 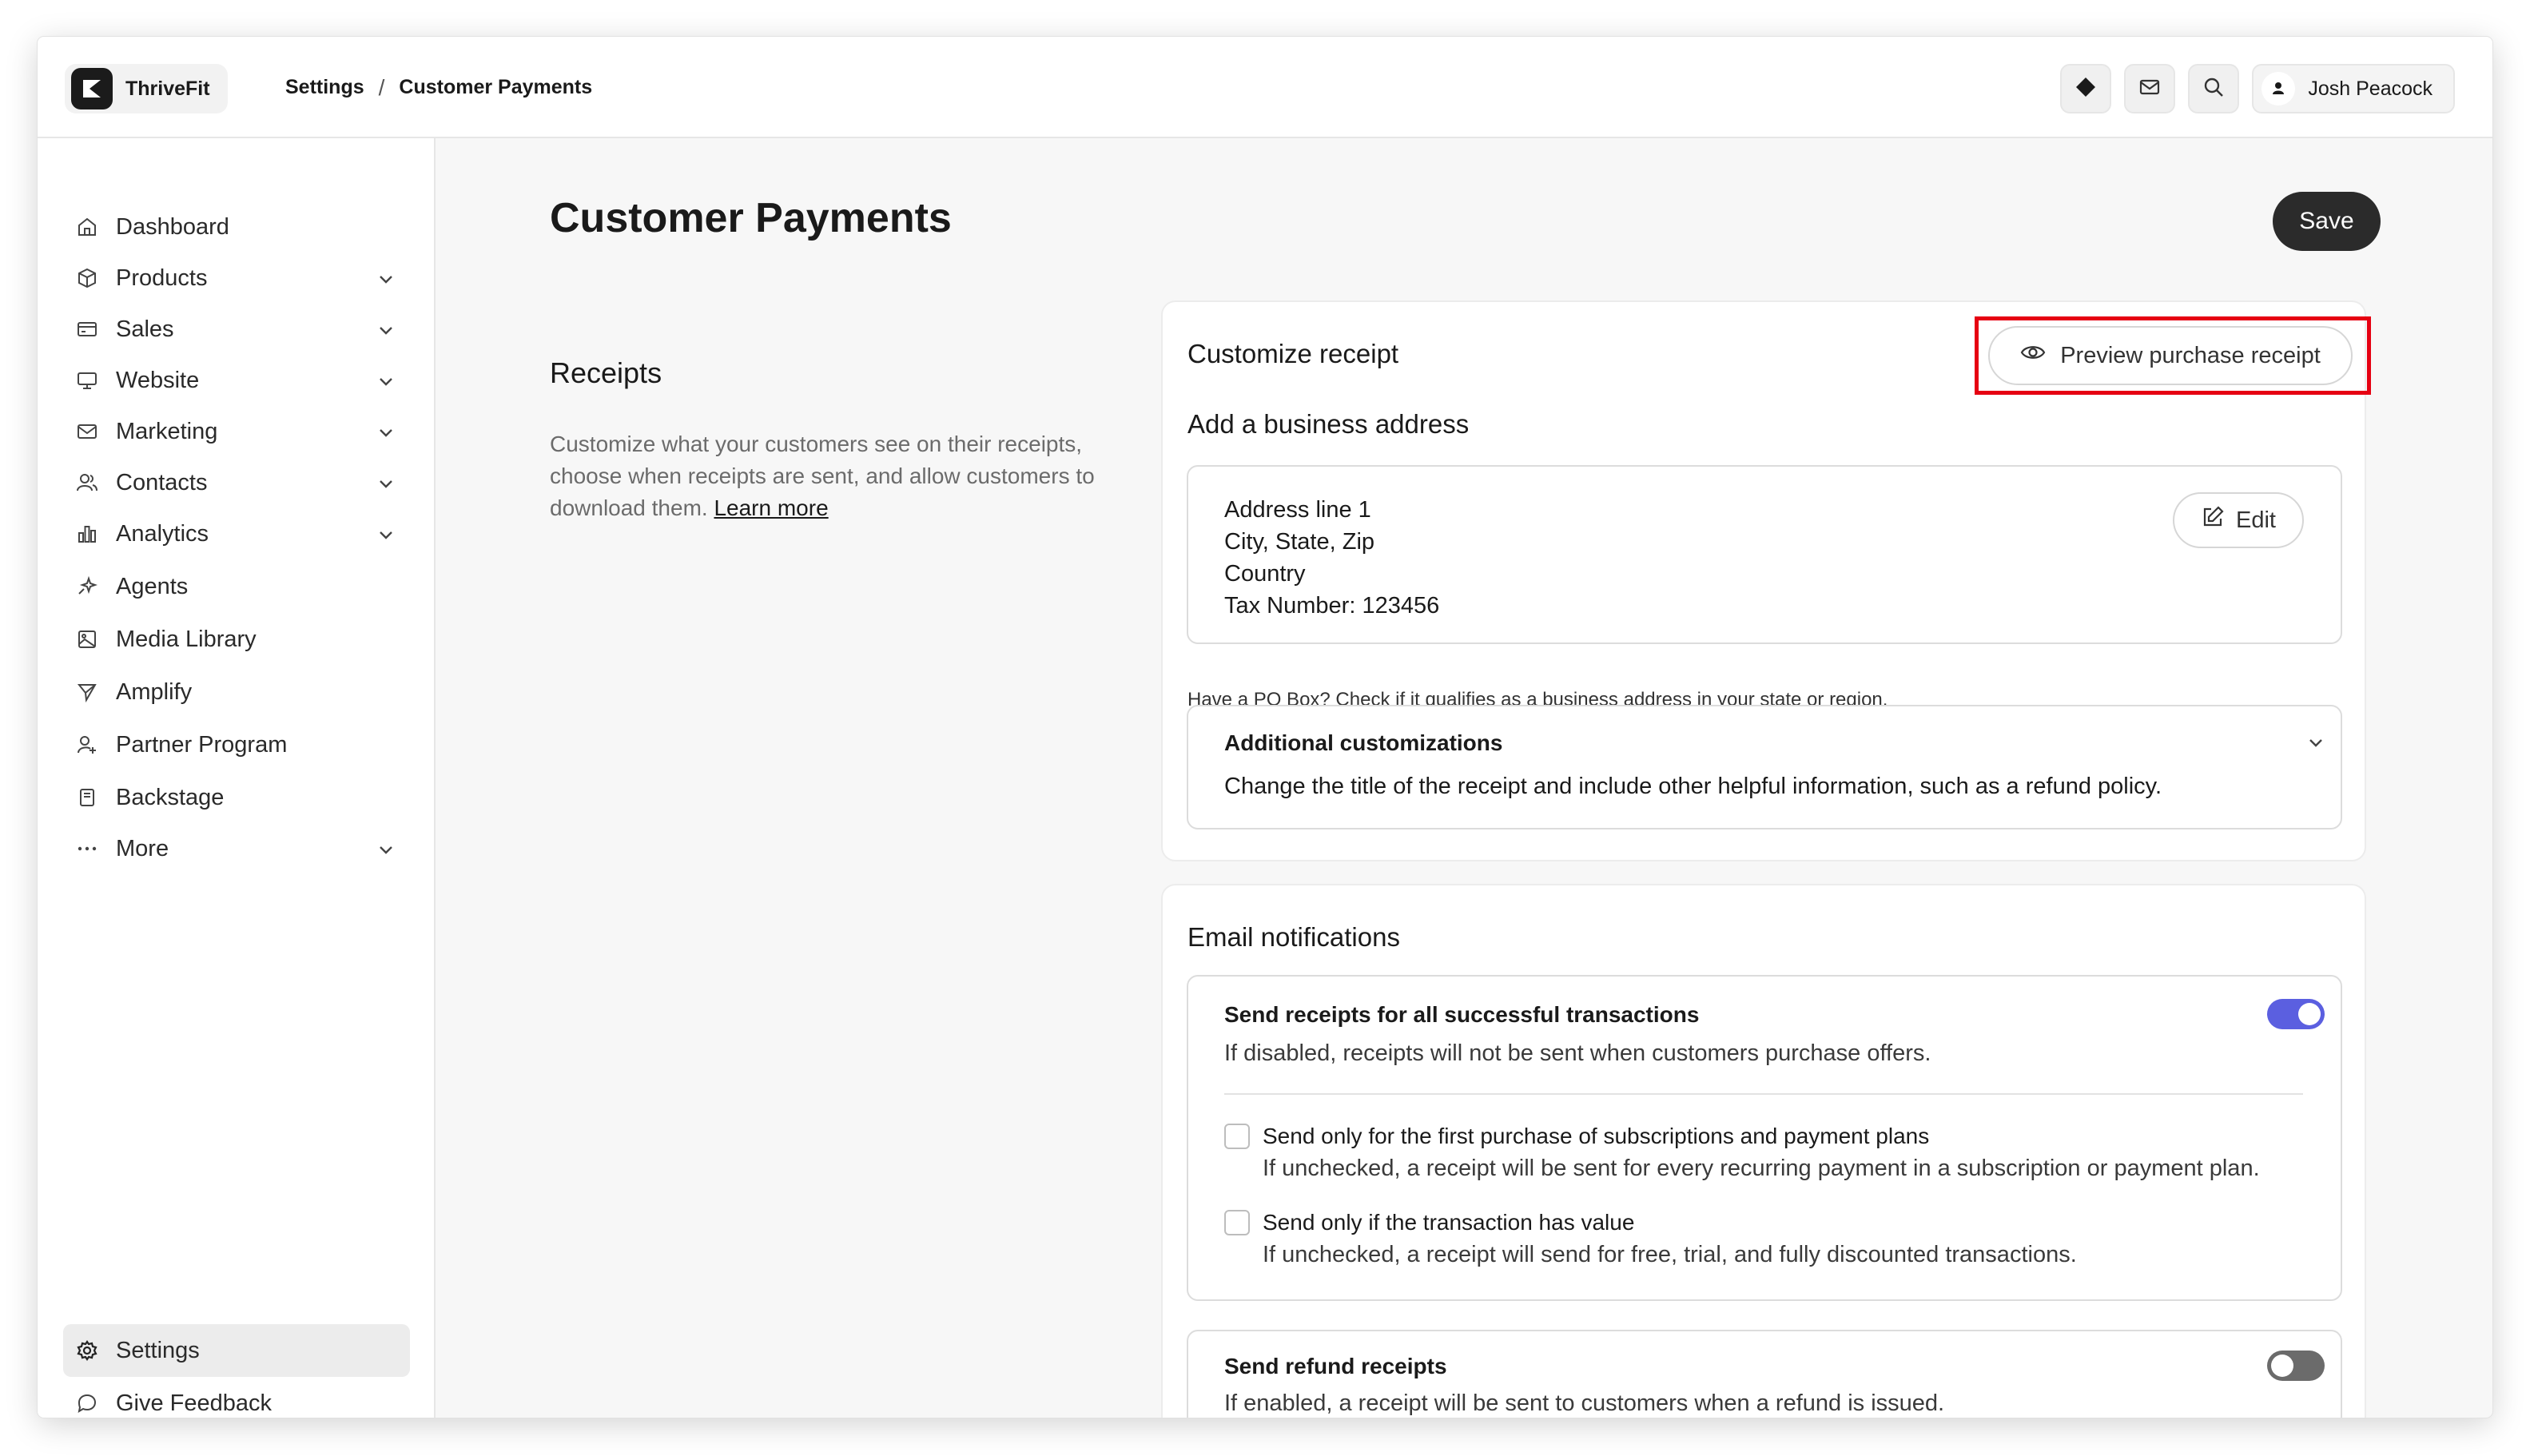 I want to click on address-heading: Add a business address, so click(x=1328, y=424).